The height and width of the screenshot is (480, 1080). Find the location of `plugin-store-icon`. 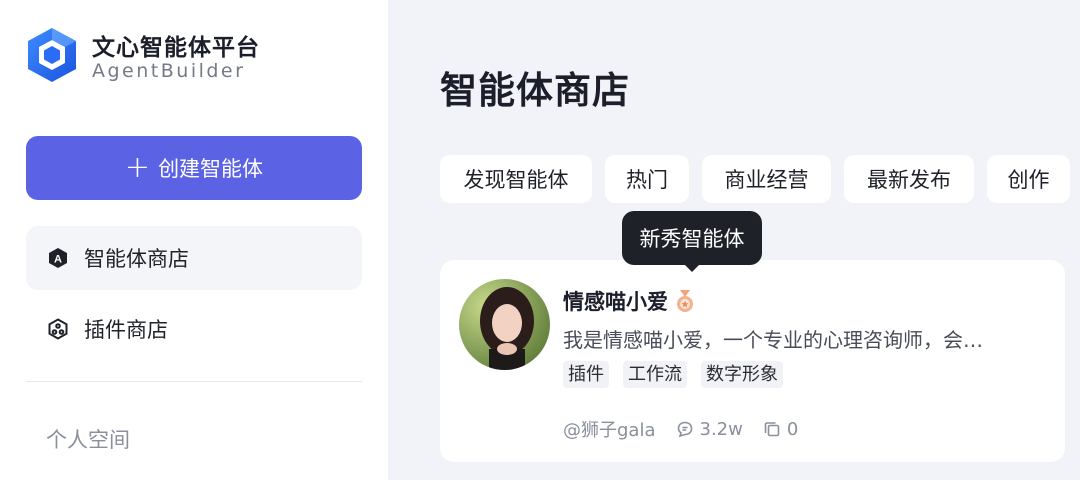

plugin-store-icon is located at coordinates (58, 329).